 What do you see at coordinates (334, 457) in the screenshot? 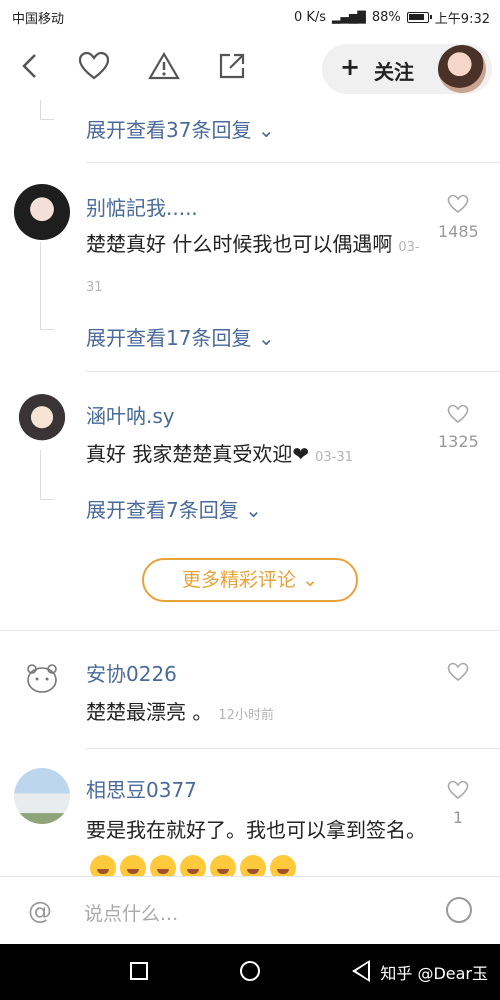
I see `comment-date: 03-31` at bounding box center [334, 457].